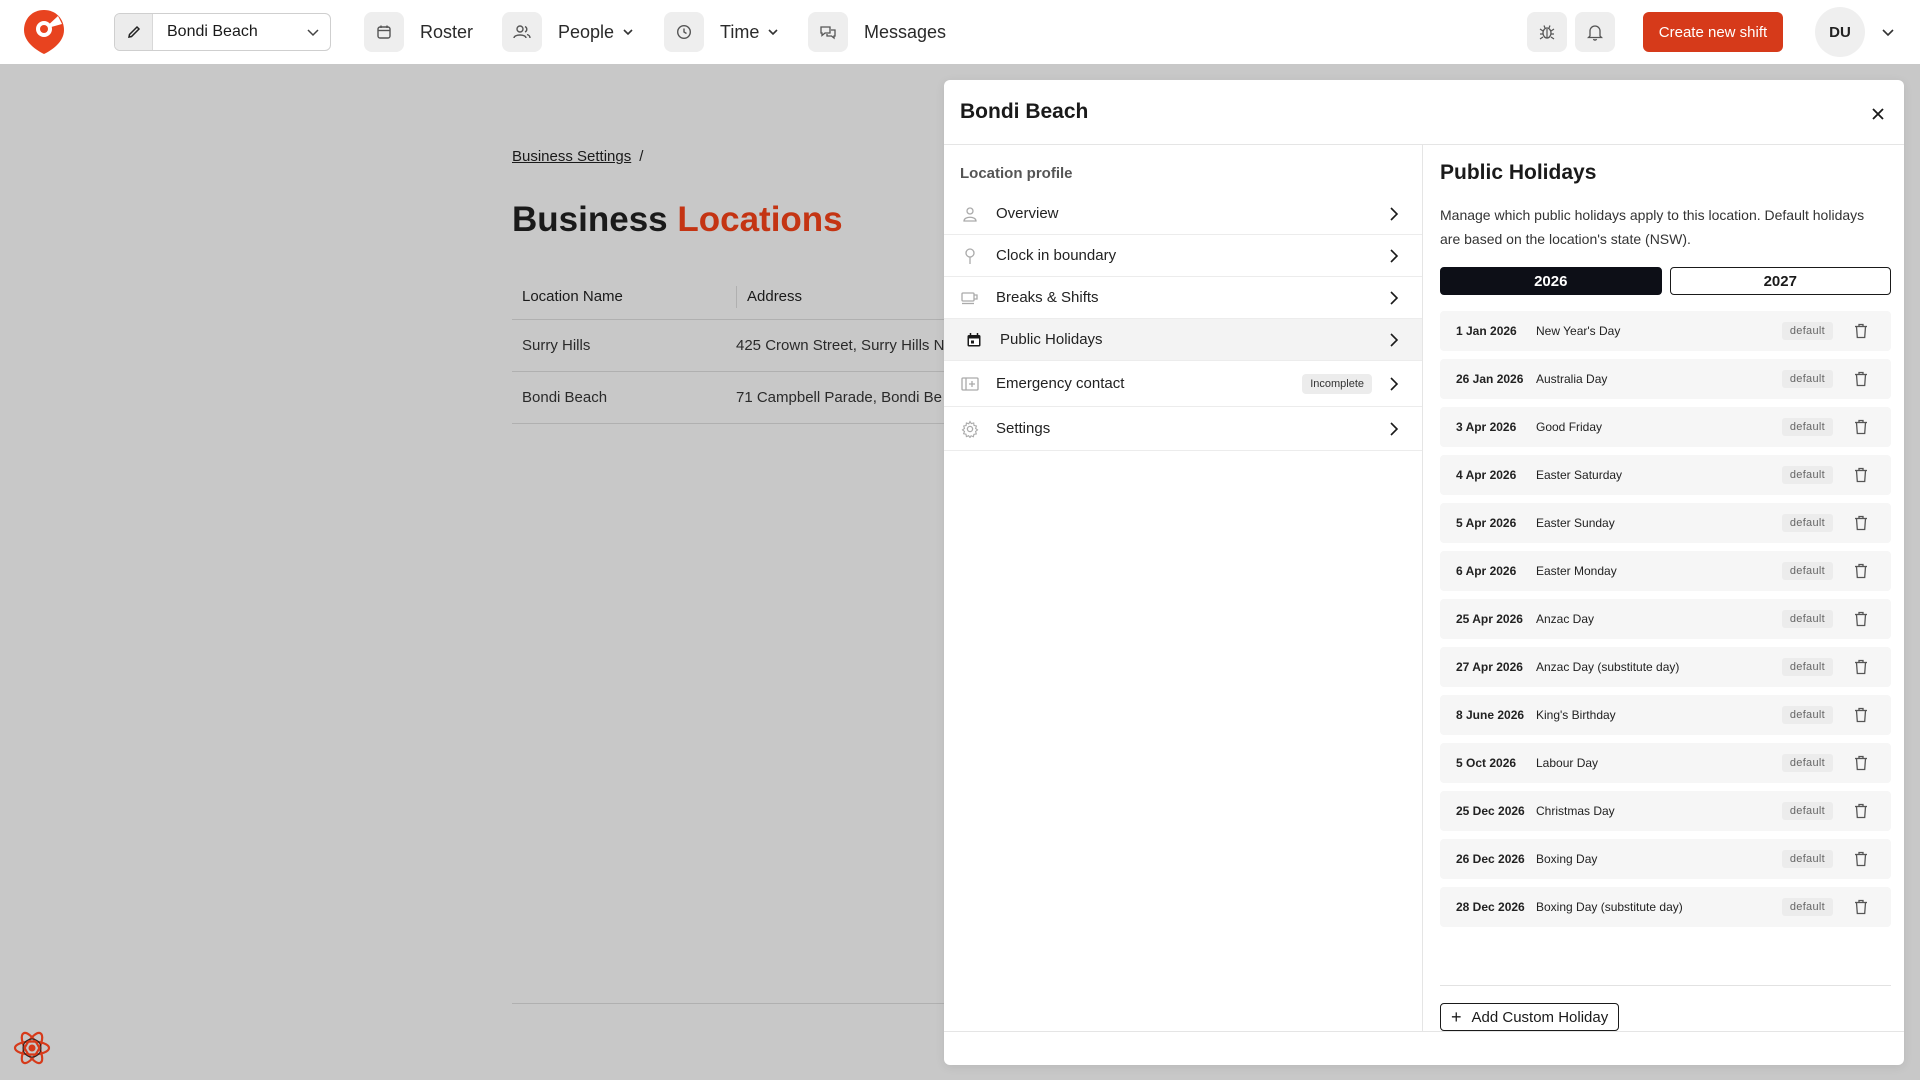  What do you see at coordinates (1665, 379) in the screenshot?
I see `list-item: 26 Jan 2026 Australia Day default` at bounding box center [1665, 379].